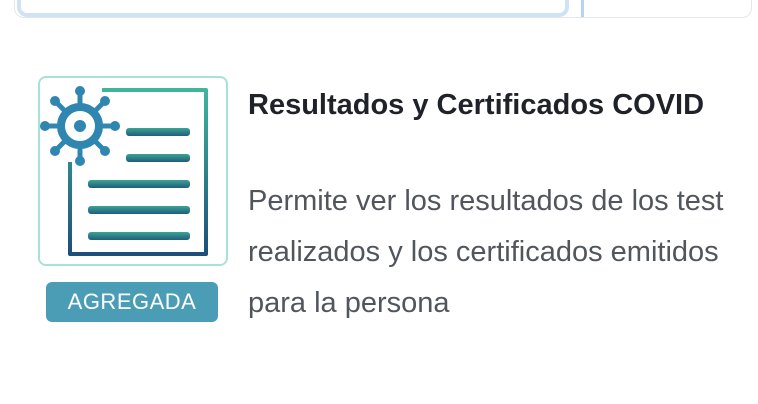 This screenshot has width=758, height=404. Describe the element at coordinates (476, 105) in the screenshot. I see `service-title: Resultados y Certificados COVID` at that location.